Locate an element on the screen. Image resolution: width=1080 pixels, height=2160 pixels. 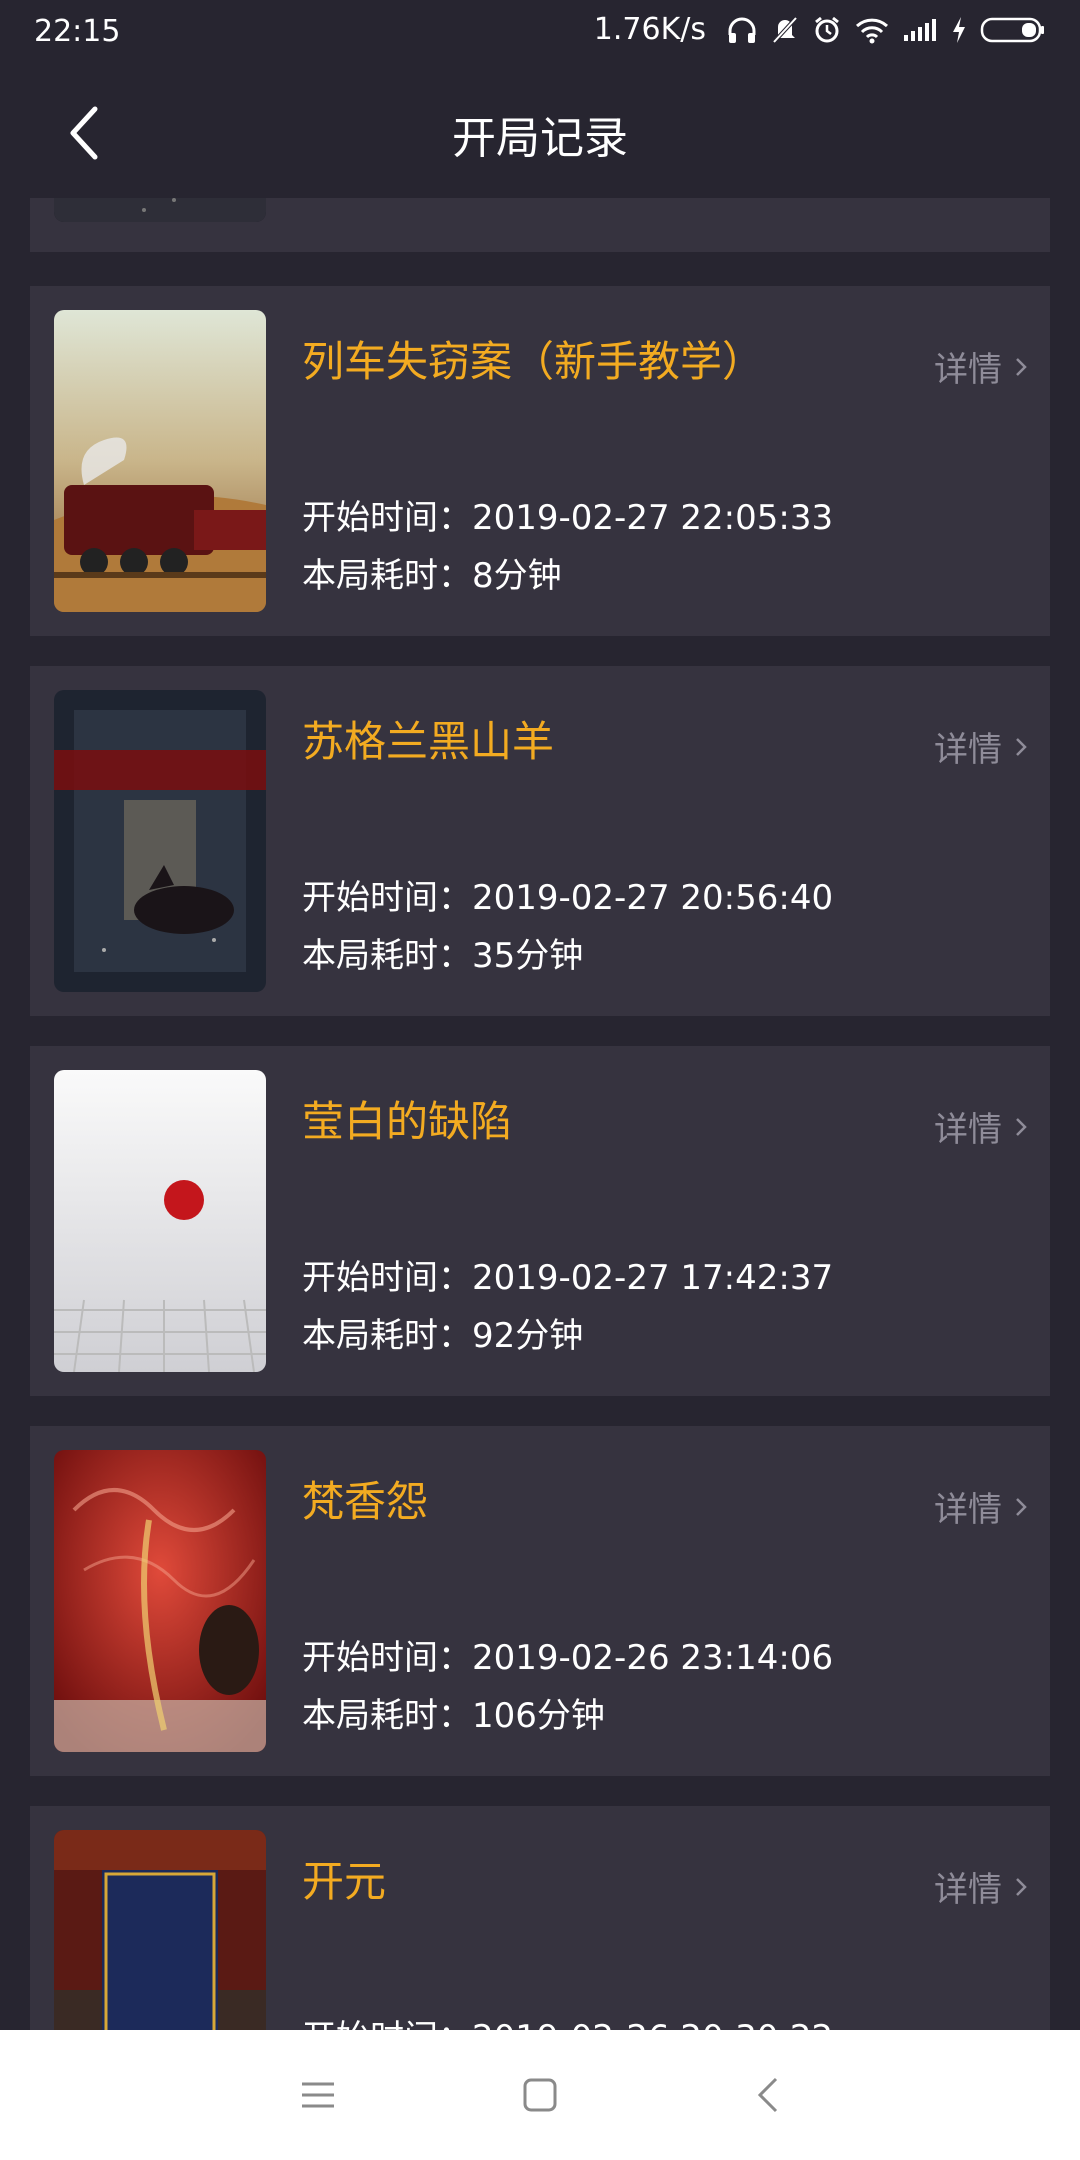
record-title: 列车失窃案（新手教学） is located at coordinates (533, 361).